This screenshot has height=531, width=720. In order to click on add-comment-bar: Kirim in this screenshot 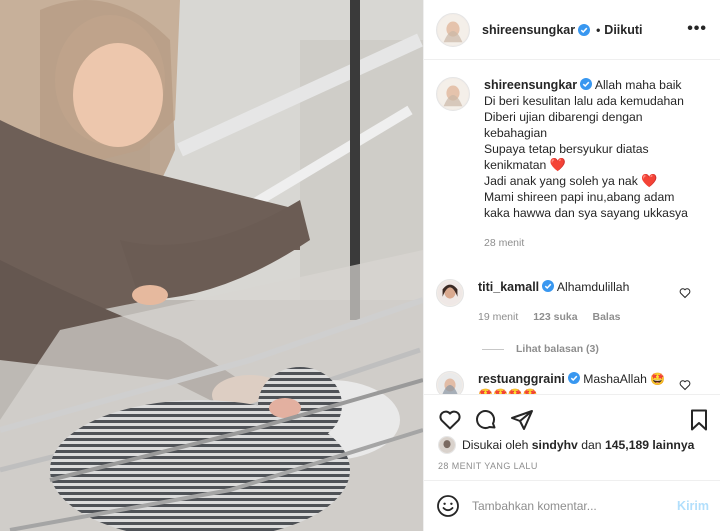, I will do `click(572, 505)`.